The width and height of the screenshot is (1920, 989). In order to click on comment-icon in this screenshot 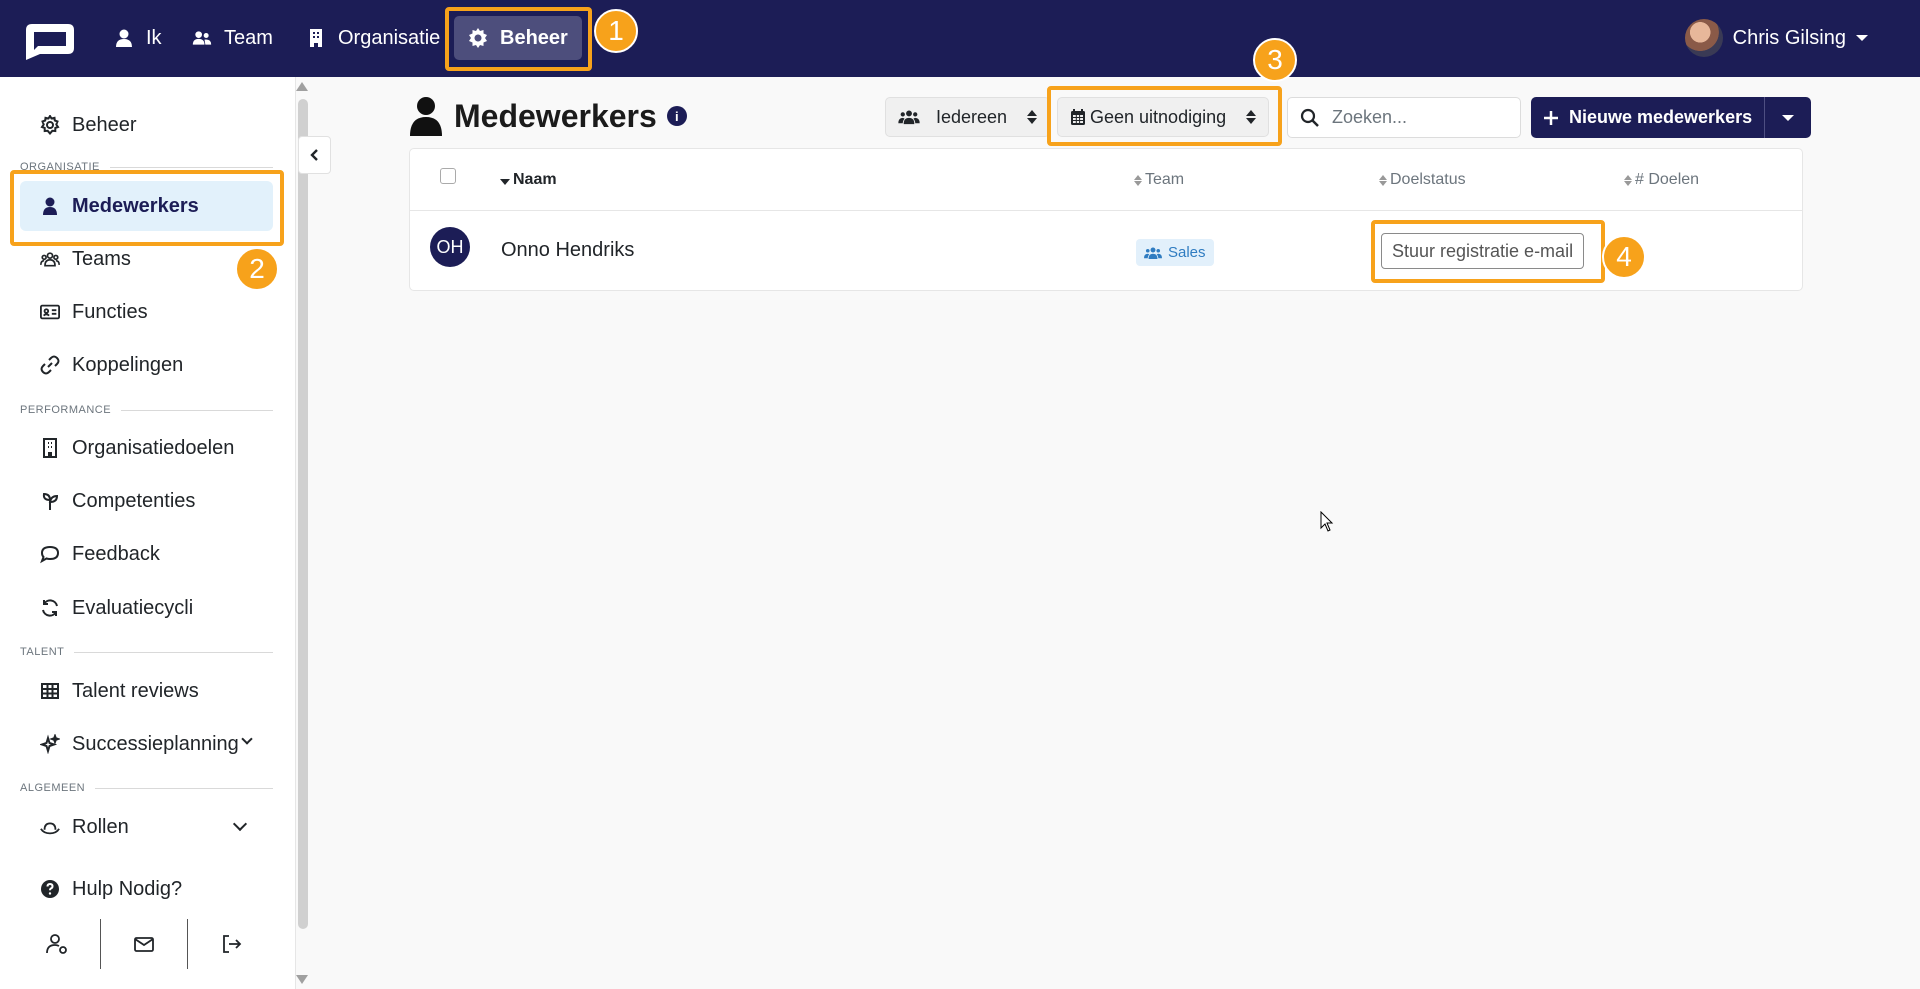, I will do `click(50, 554)`.